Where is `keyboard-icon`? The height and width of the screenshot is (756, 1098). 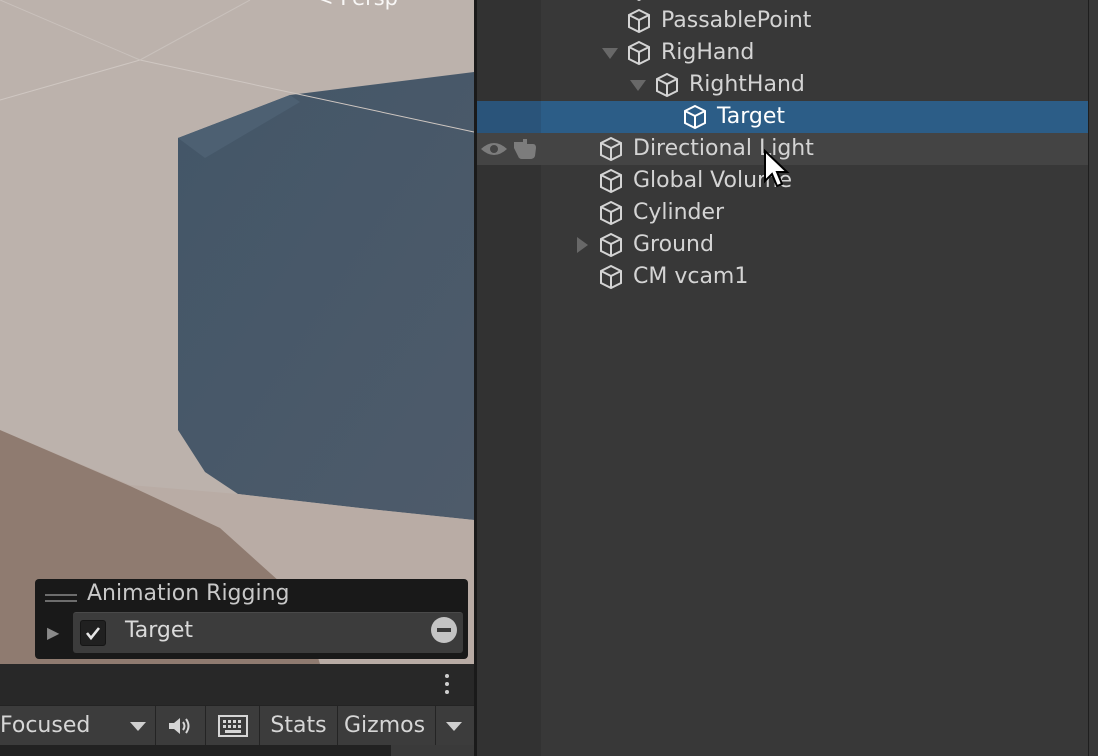 keyboard-icon is located at coordinates (233, 726).